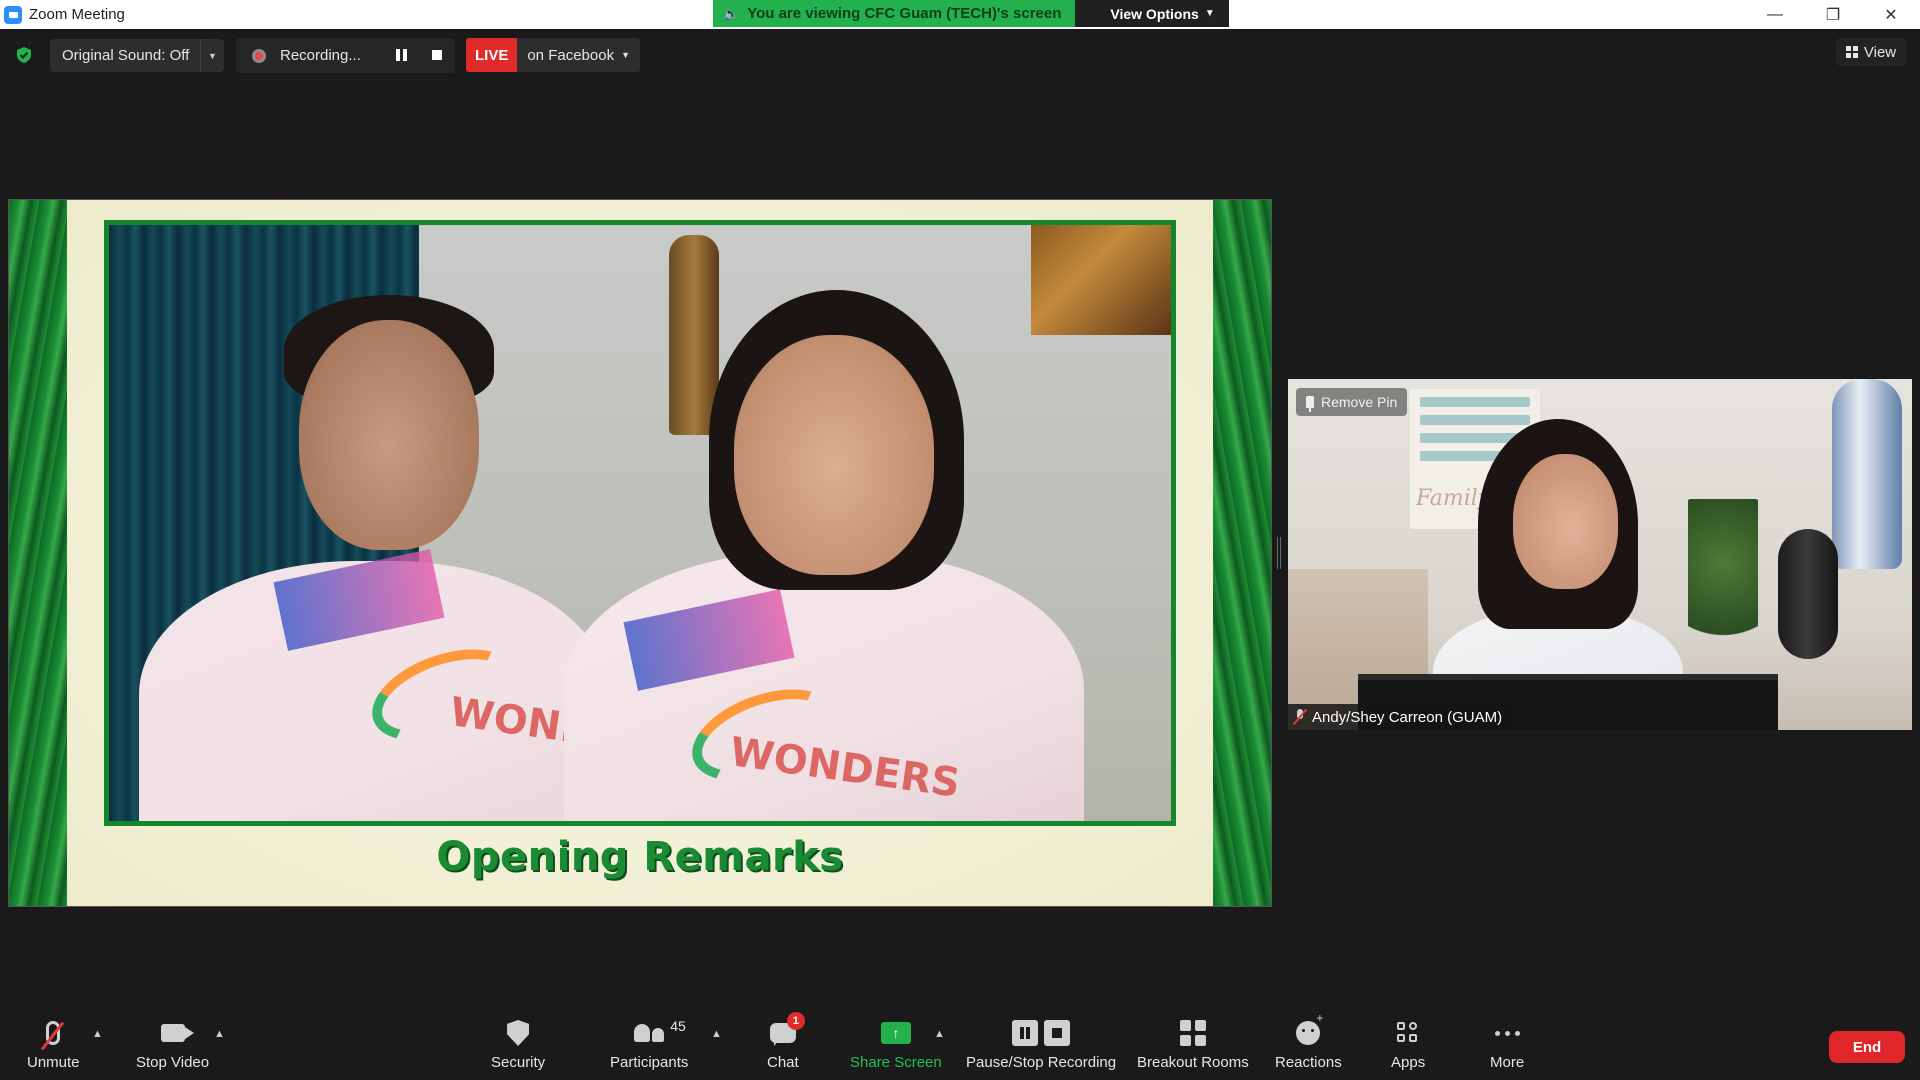  What do you see at coordinates (640, 857) in the screenshot?
I see `slide-title: Opening Remarks` at bounding box center [640, 857].